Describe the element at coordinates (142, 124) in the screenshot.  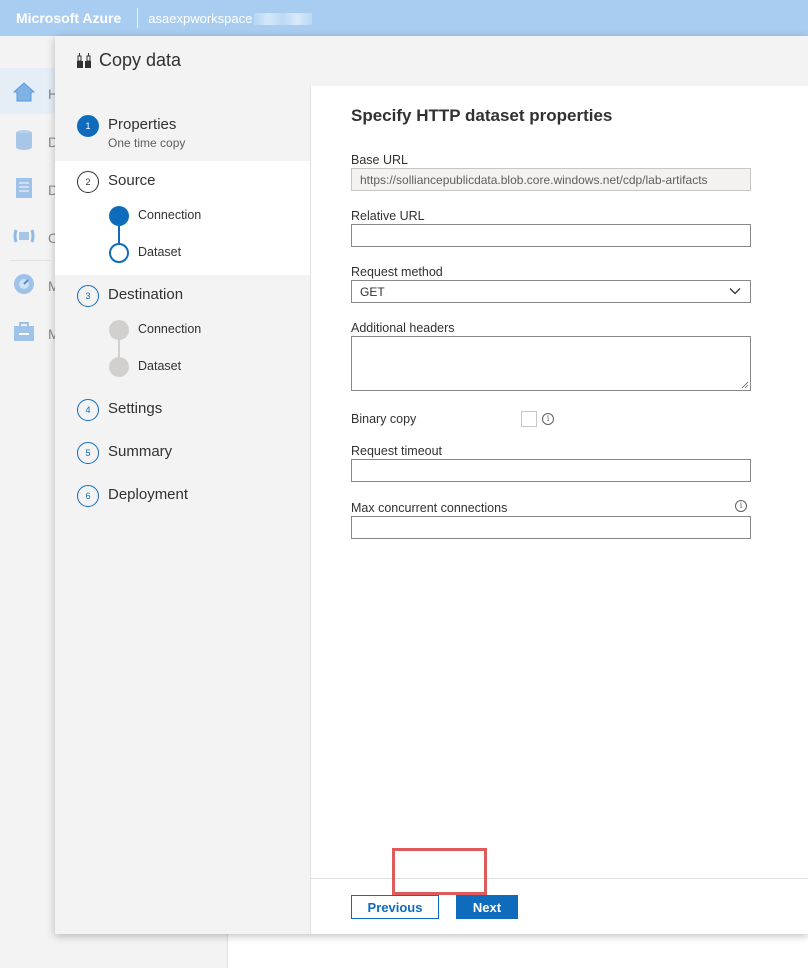
I see `step-label: Properties` at that location.